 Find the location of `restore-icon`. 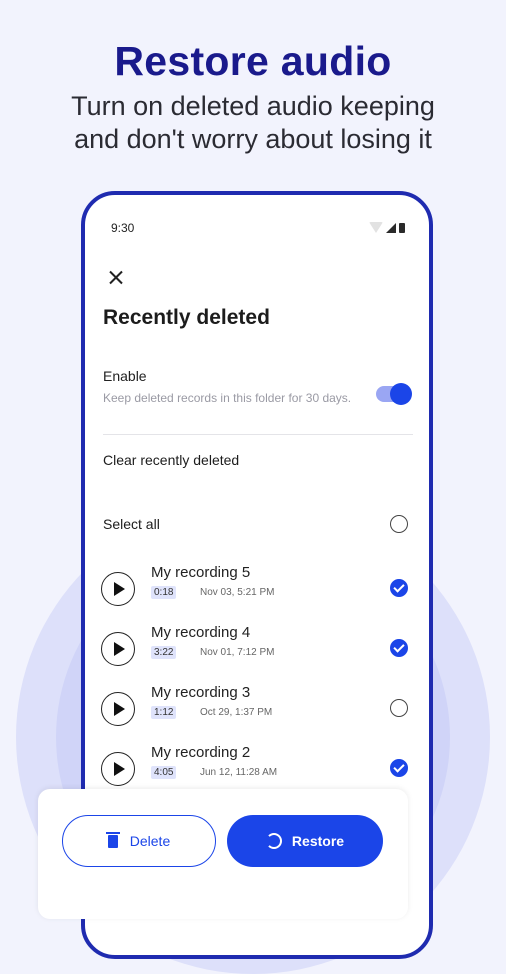

restore-icon is located at coordinates (273, 841).